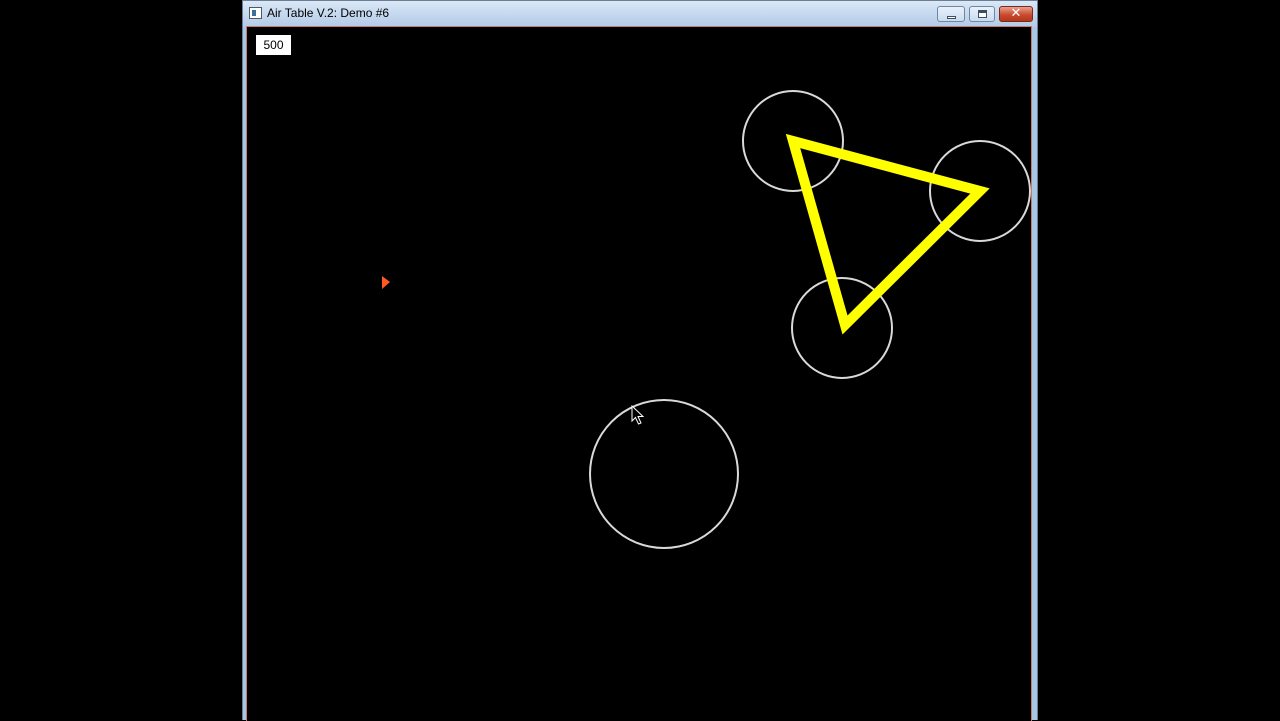  I want to click on window-title: Air Table V.2: Demo #6, so click(328, 13).